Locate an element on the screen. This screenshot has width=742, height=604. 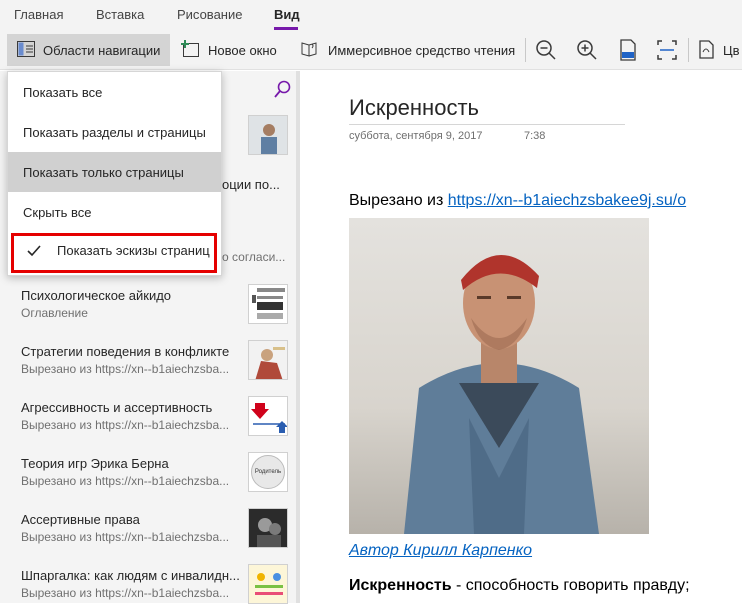
ribbon-tabs: Главная Вставка Рисование Вид is located at coordinates (371, 15).